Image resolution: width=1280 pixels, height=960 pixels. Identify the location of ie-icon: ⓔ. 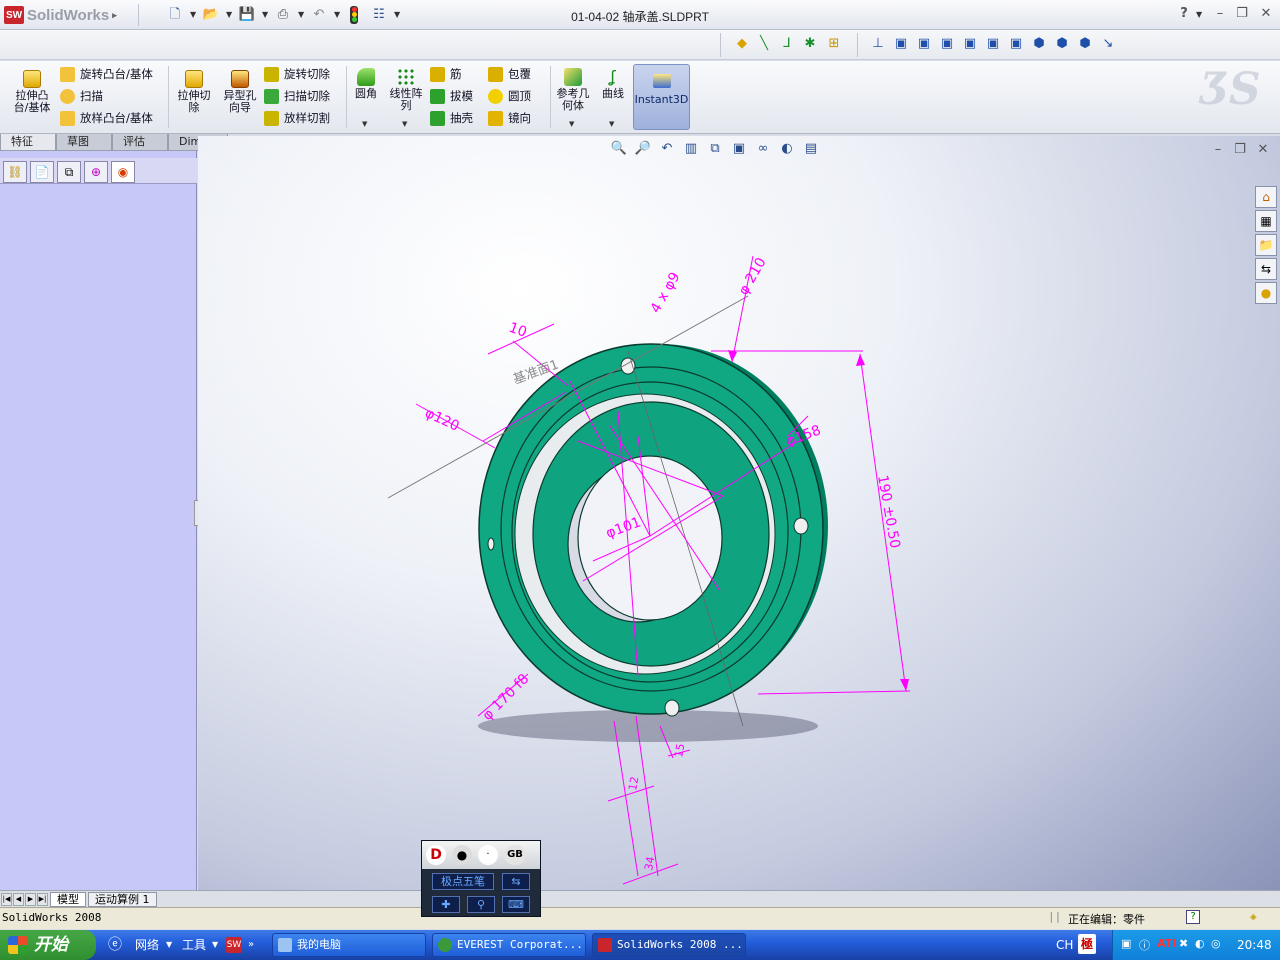
(115, 945).